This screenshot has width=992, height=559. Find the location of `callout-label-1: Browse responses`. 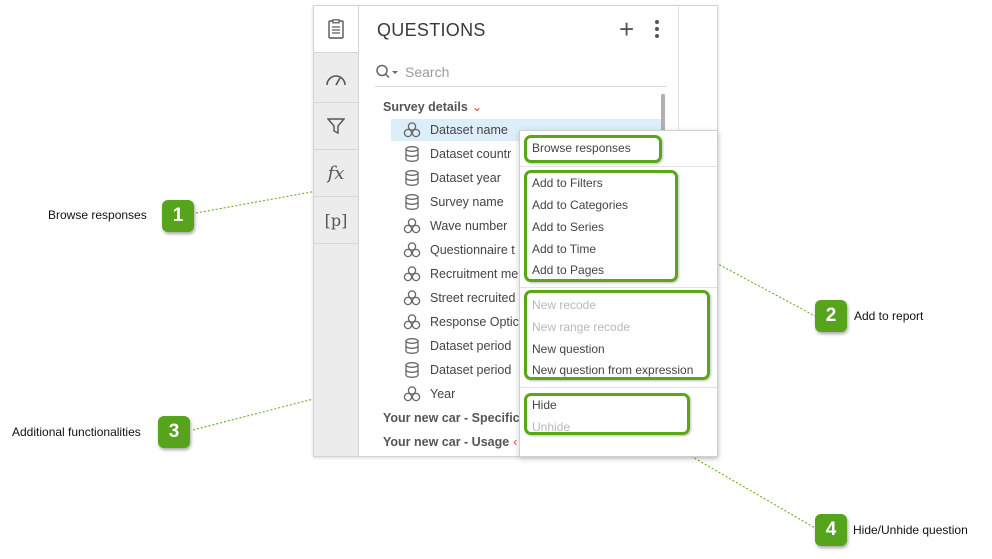

callout-label-1: Browse responses is located at coordinates (97, 215).